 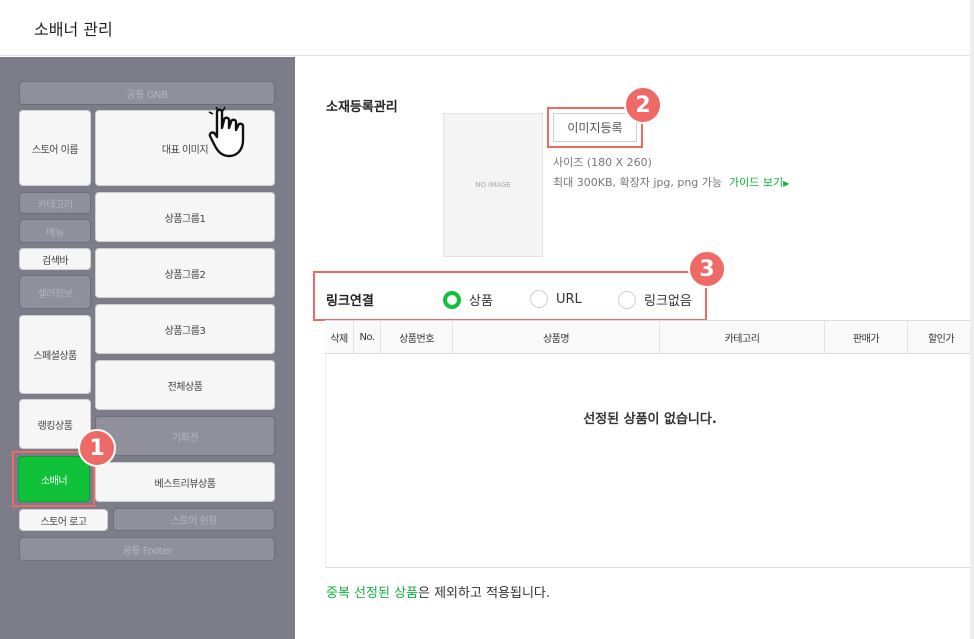 What do you see at coordinates (627, 299) in the screenshot?
I see `radio-no-link-circle` at bounding box center [627, 299].